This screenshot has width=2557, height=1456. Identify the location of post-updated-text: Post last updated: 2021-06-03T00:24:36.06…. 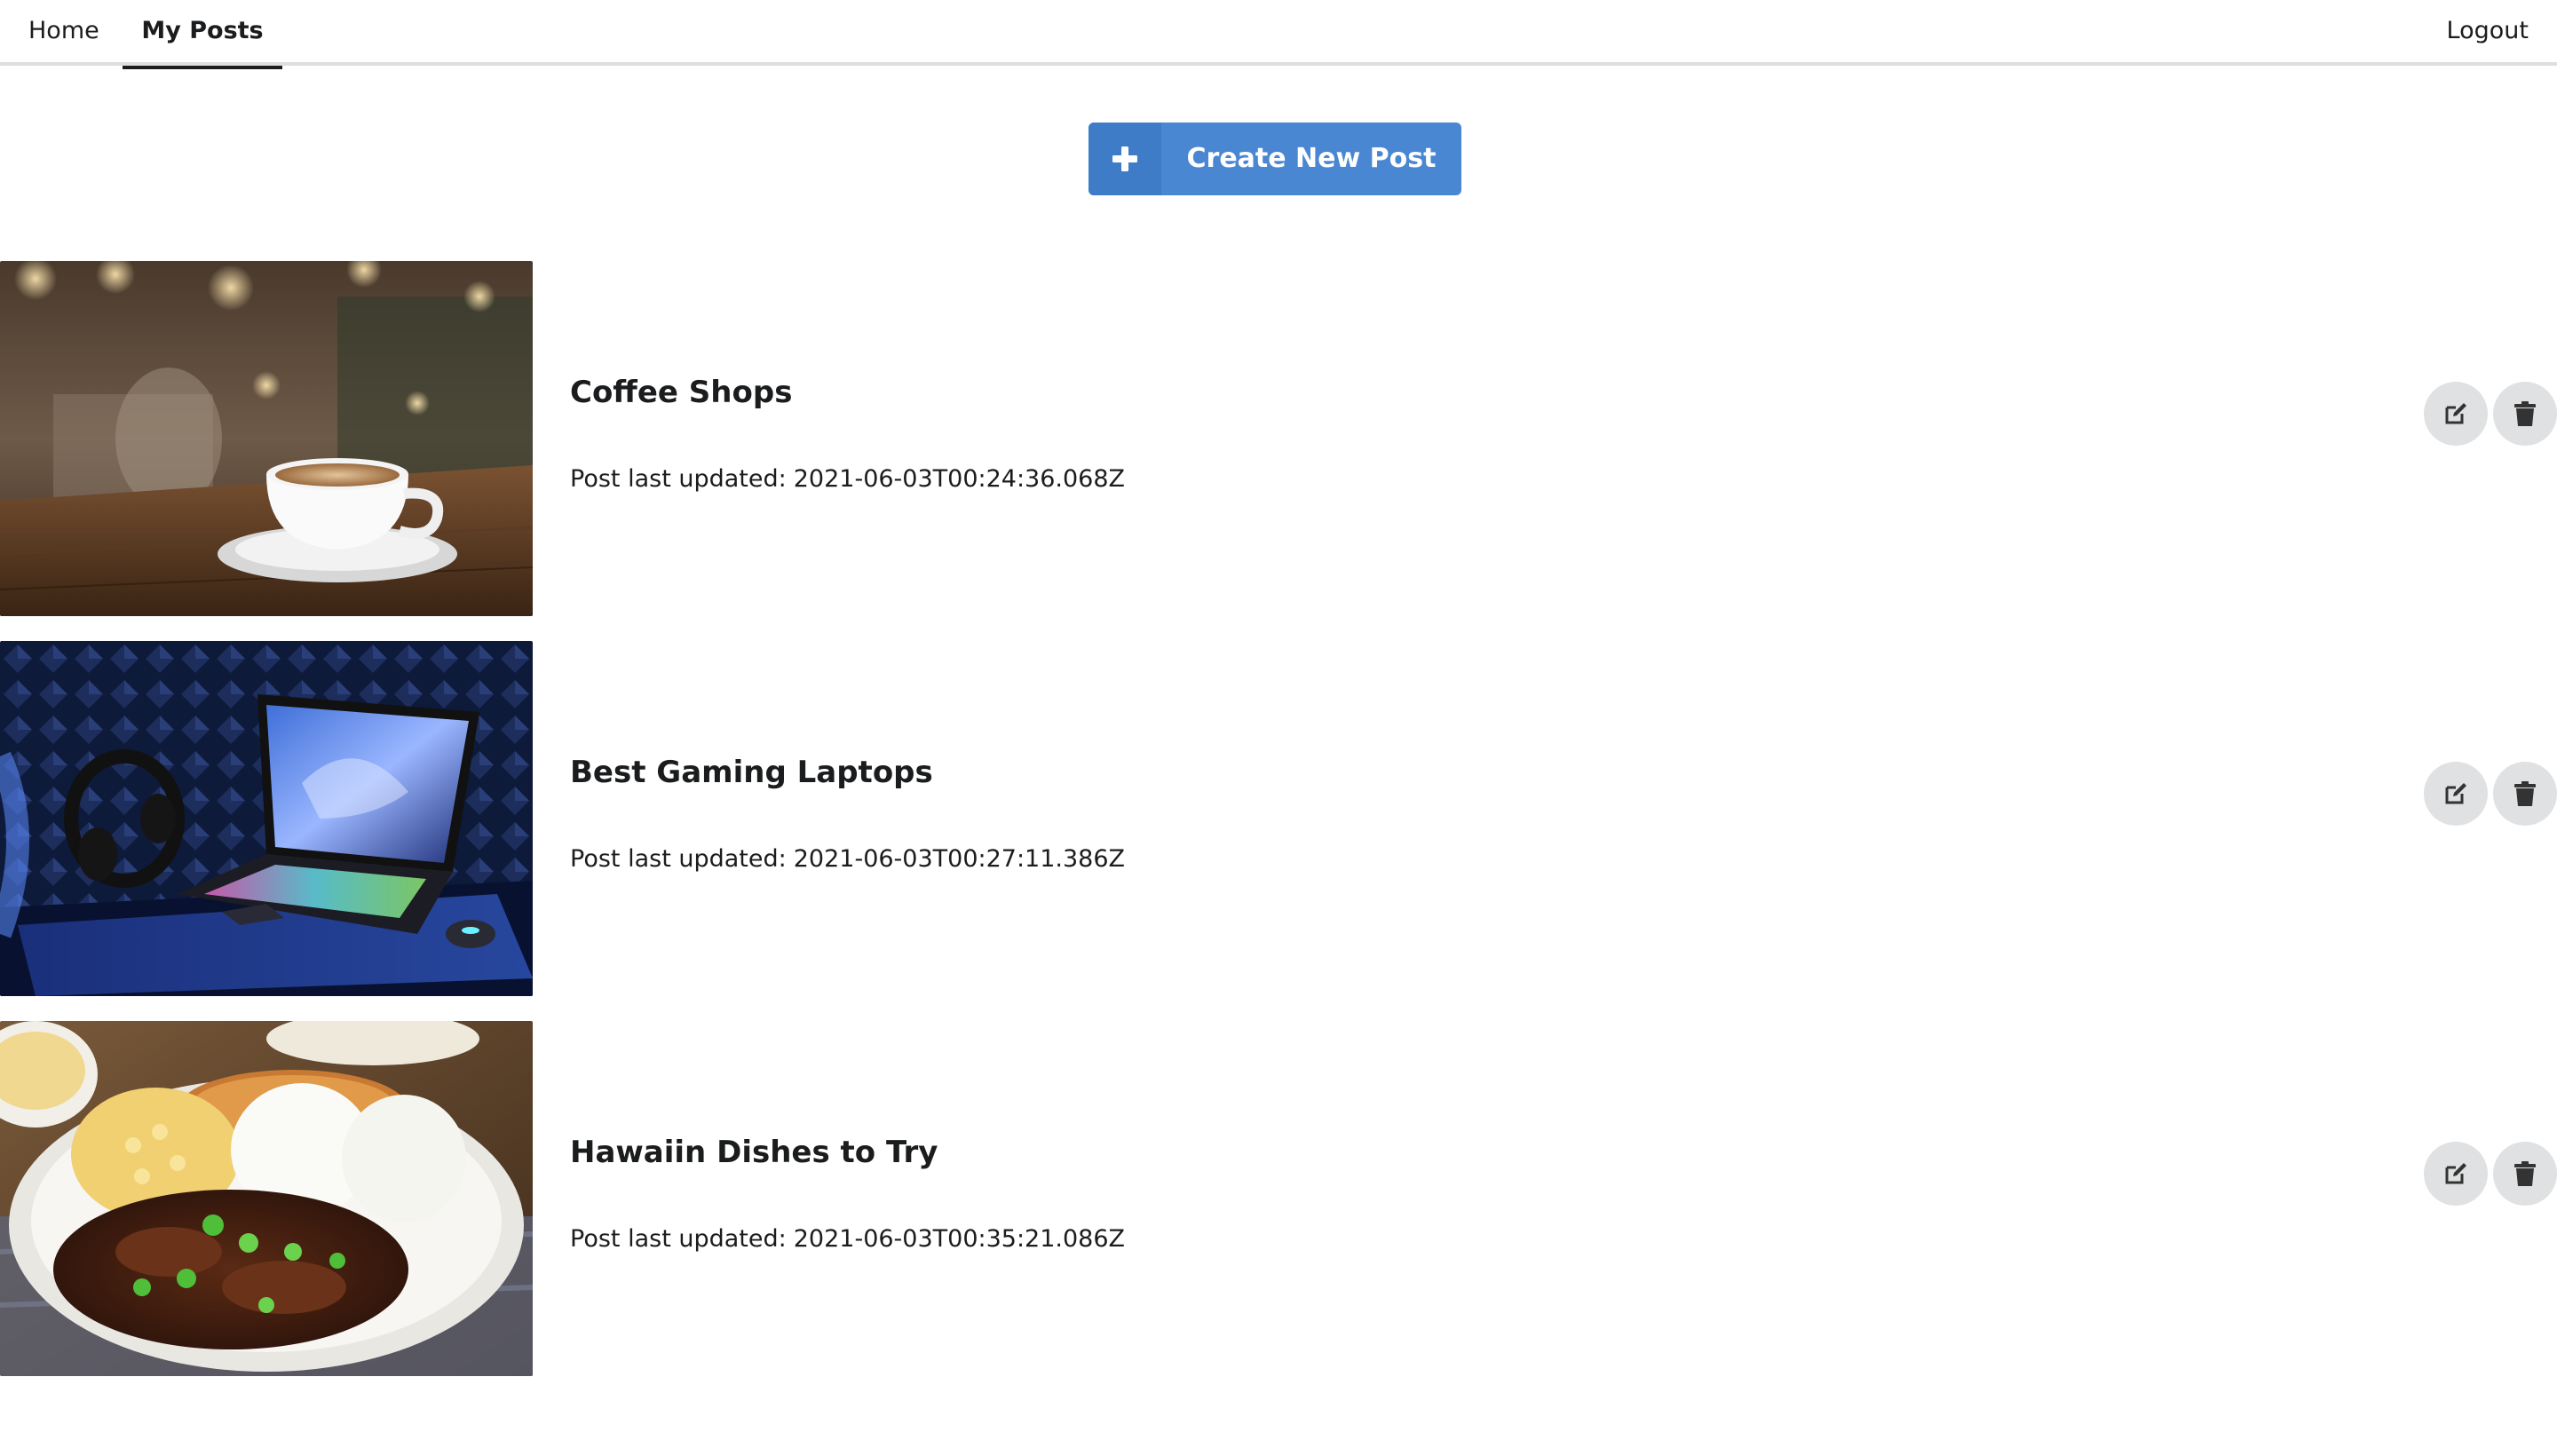
(848, 479).